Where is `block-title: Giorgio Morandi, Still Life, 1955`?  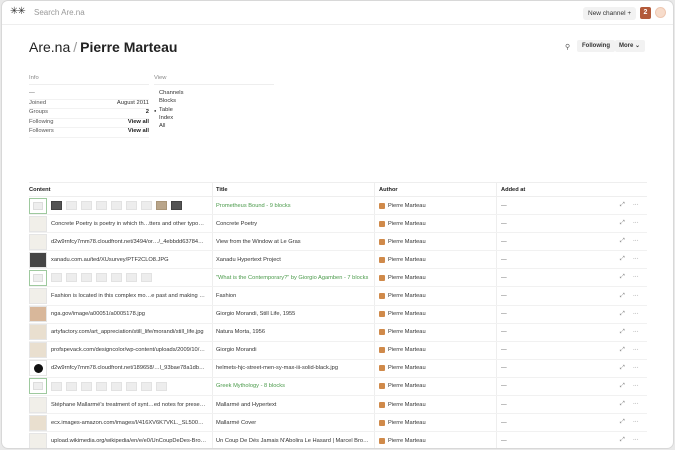
block-title: Giorgio Morandi, Still Life, 1955 is located at coordinates (255, 314).